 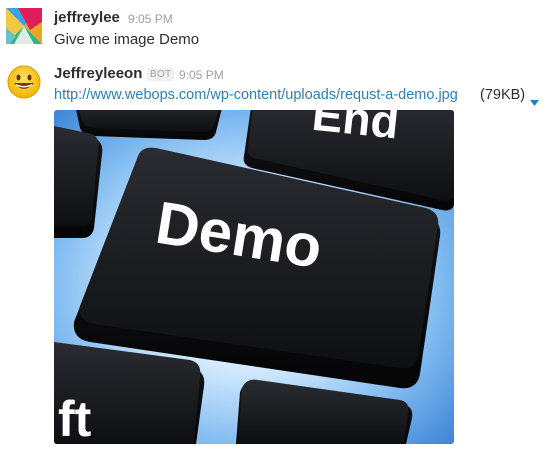 What do you see at coordinates (503, 95) in the screenshot?
I see `file-size: (79KB)` at bounding box center [503, 95].